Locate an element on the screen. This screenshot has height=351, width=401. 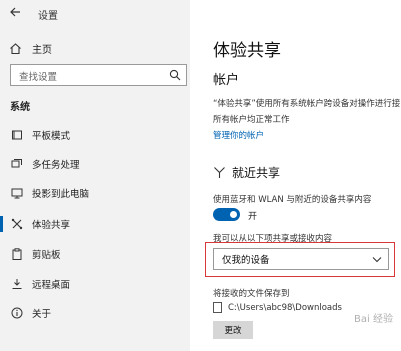
back-arrow-icon is located at coordinates (15, 12).